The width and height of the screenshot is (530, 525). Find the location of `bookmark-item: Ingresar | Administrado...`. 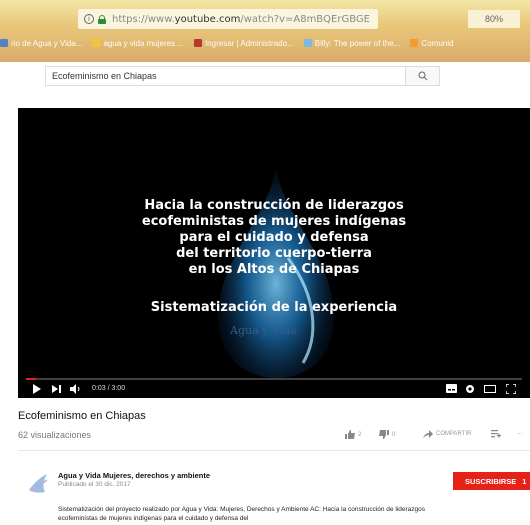

bookmark-item: Ingresar | Administrado... is located at coordinates (243, 43).